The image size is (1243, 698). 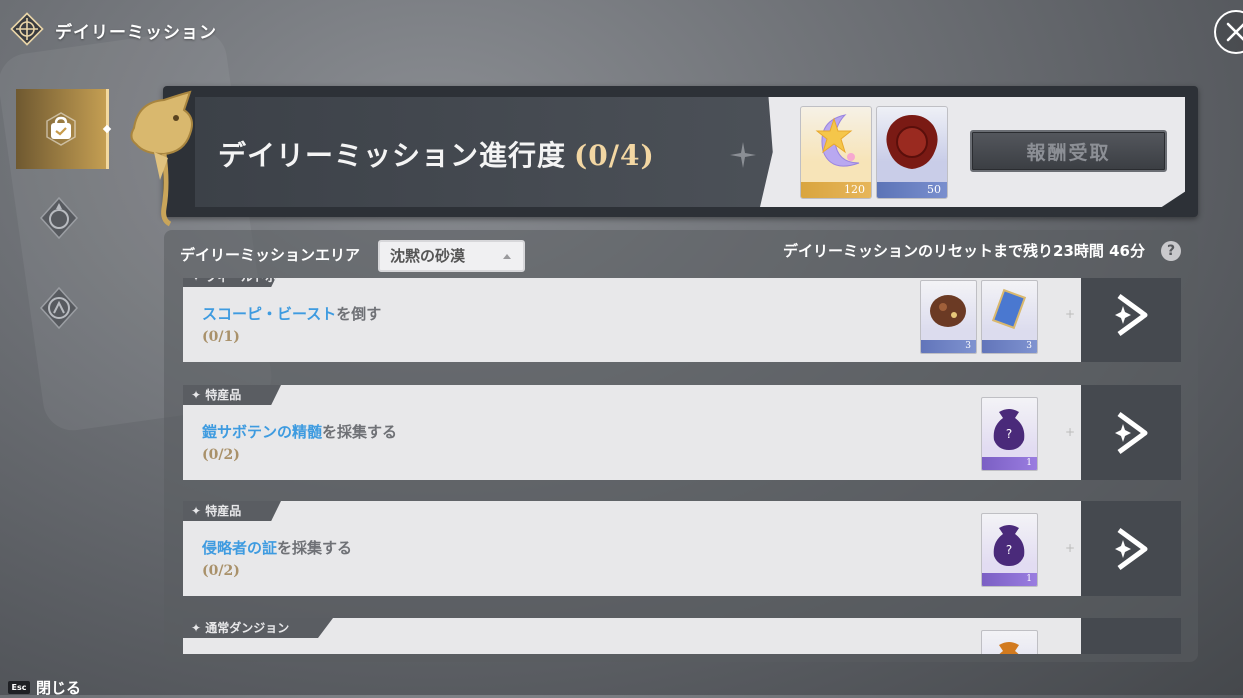 I want to click on sidebar-item-compass, so click(x=59, y=308).